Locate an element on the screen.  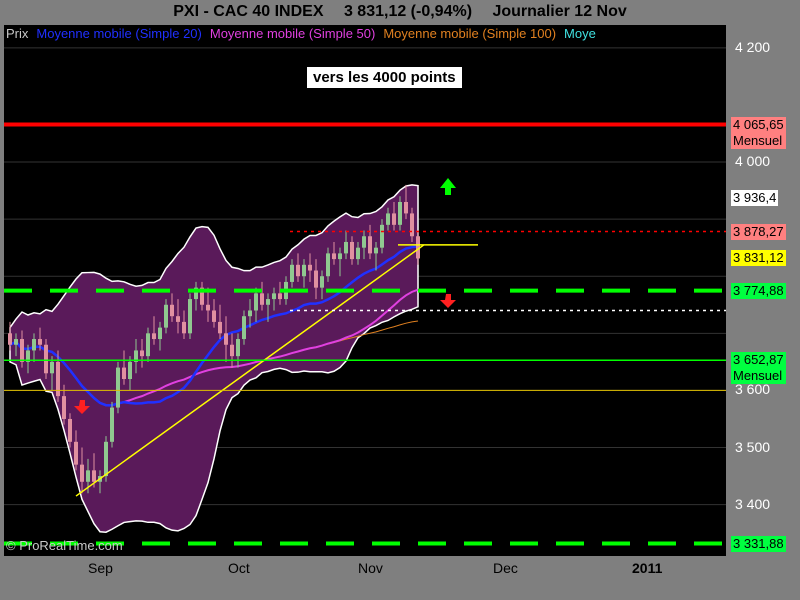
legend-item-4: Moye is located at coordinates (580, 33).